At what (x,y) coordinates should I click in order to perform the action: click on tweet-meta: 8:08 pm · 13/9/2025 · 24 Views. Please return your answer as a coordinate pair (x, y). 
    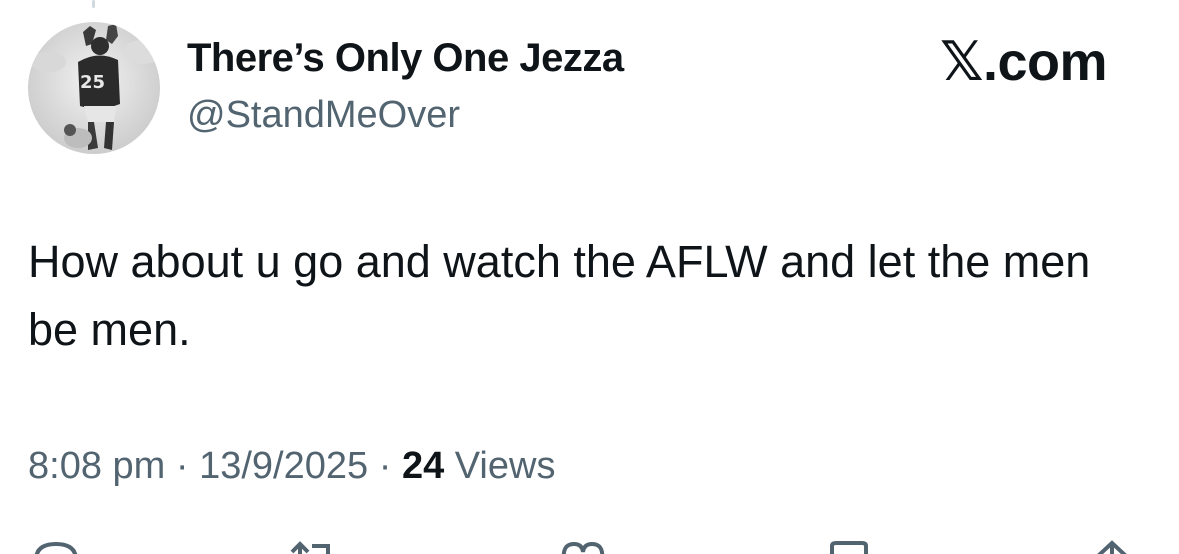
    Looking at the image, I should click on (291, 466).